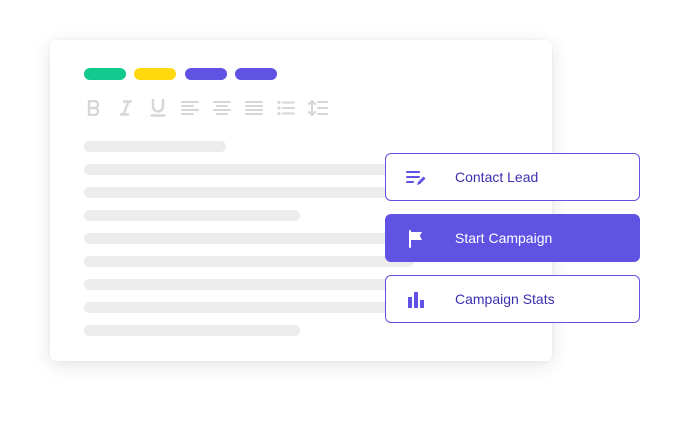  I want to click on start-campaign-button: Start Campaign, so click(512, 238).